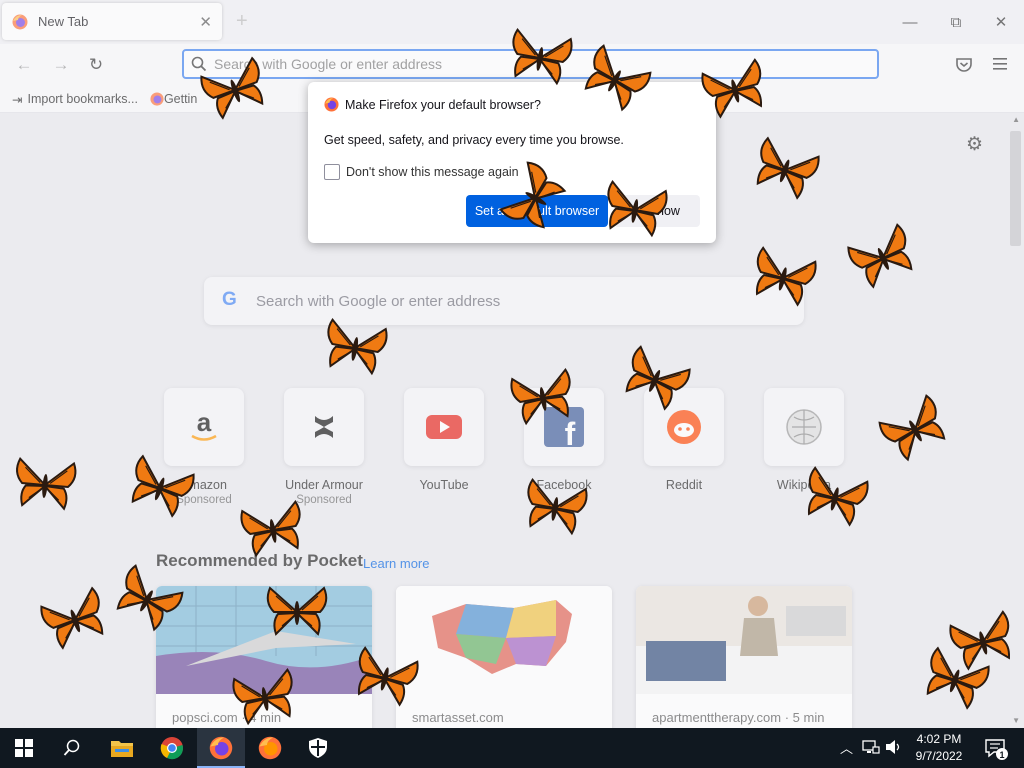  I want to click on checkbox-box, so click(332, 172).